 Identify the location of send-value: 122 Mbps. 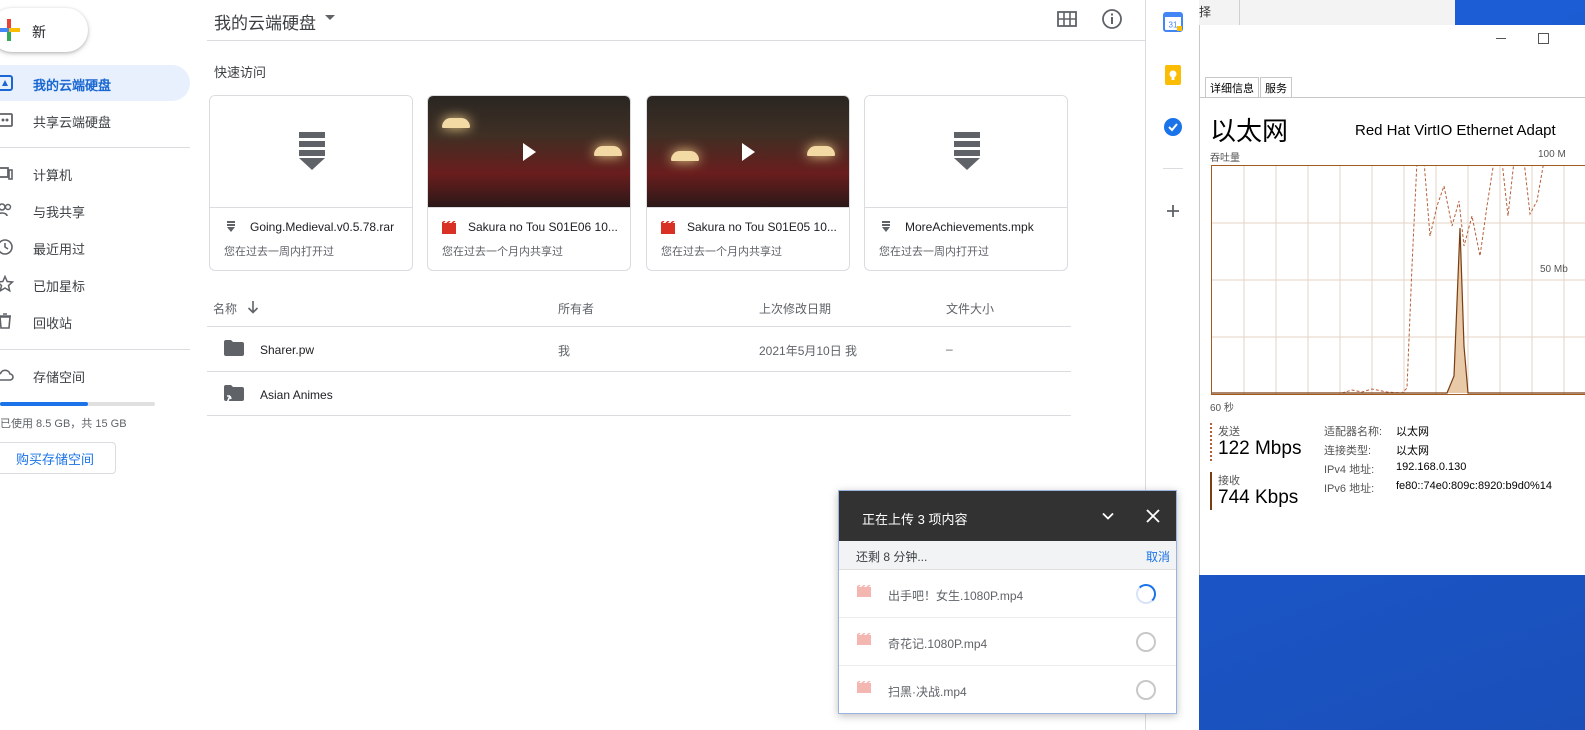
(1260, 448).